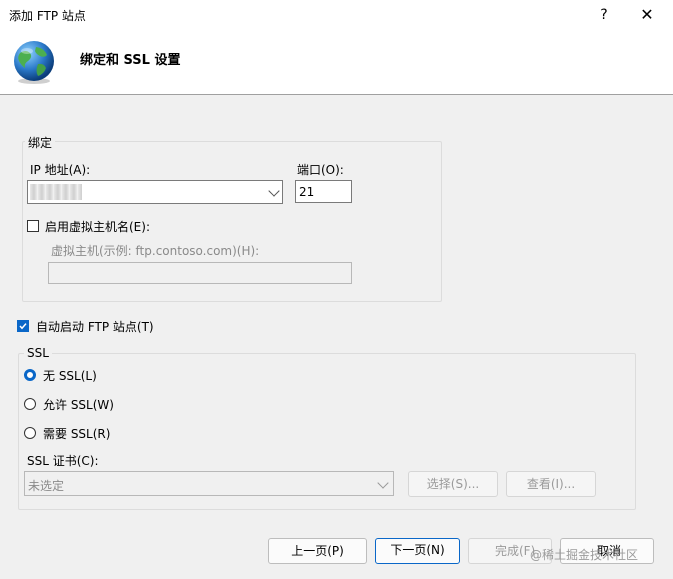  I want to click on radio-require-ssl-label: 需要 SSL(R), so click(77, 434).